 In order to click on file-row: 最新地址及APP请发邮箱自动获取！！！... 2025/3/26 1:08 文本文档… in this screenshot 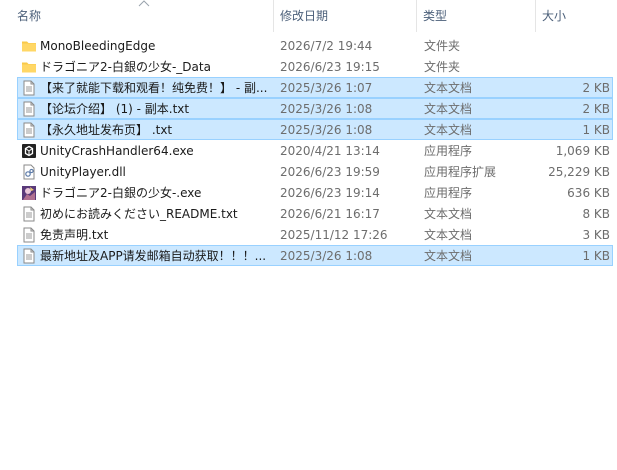, I will do `click(315, 255)`.